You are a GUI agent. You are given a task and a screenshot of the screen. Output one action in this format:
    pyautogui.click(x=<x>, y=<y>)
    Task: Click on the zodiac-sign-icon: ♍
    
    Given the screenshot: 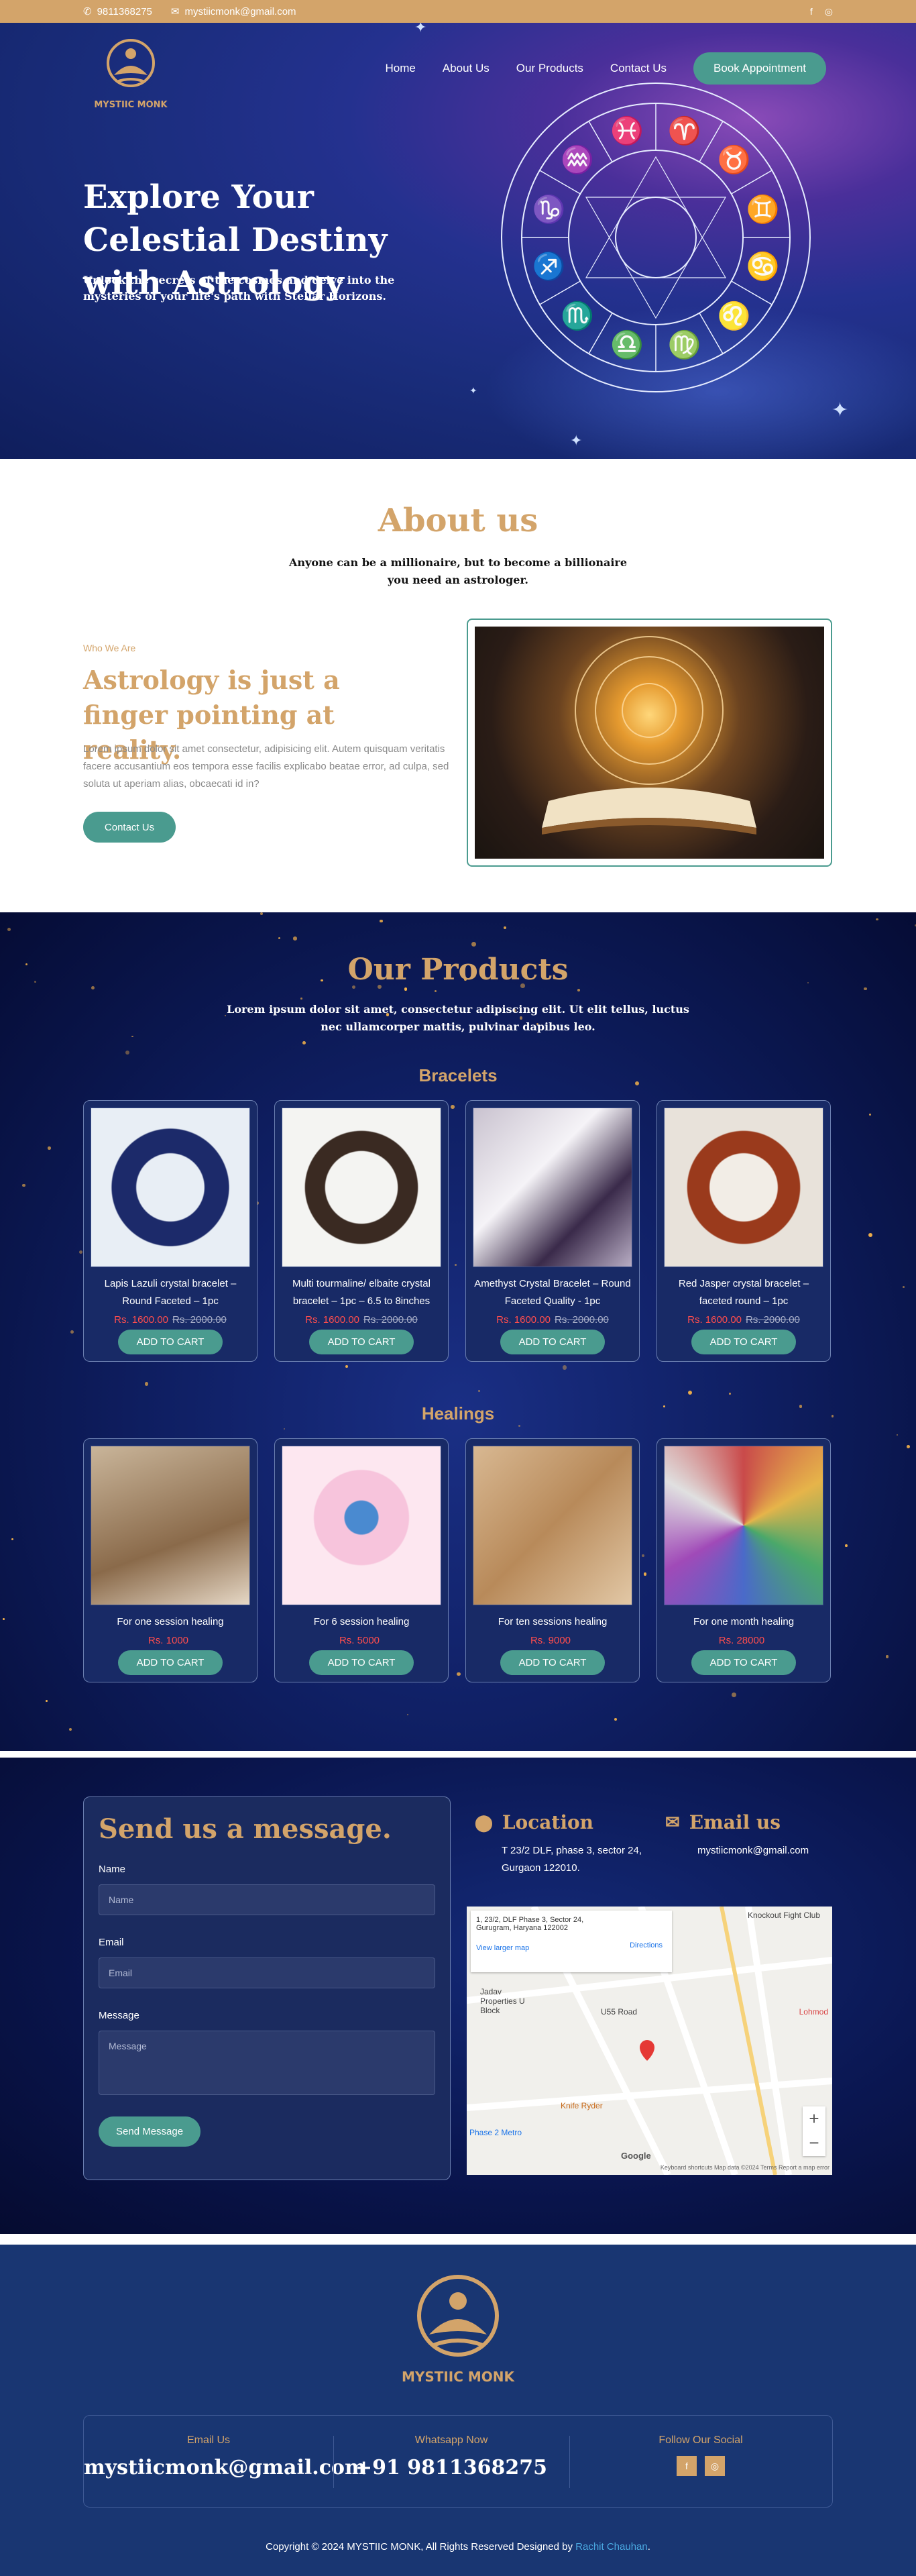 What is the action you would take?
    pyautogui.click(x=684, y=344)
    